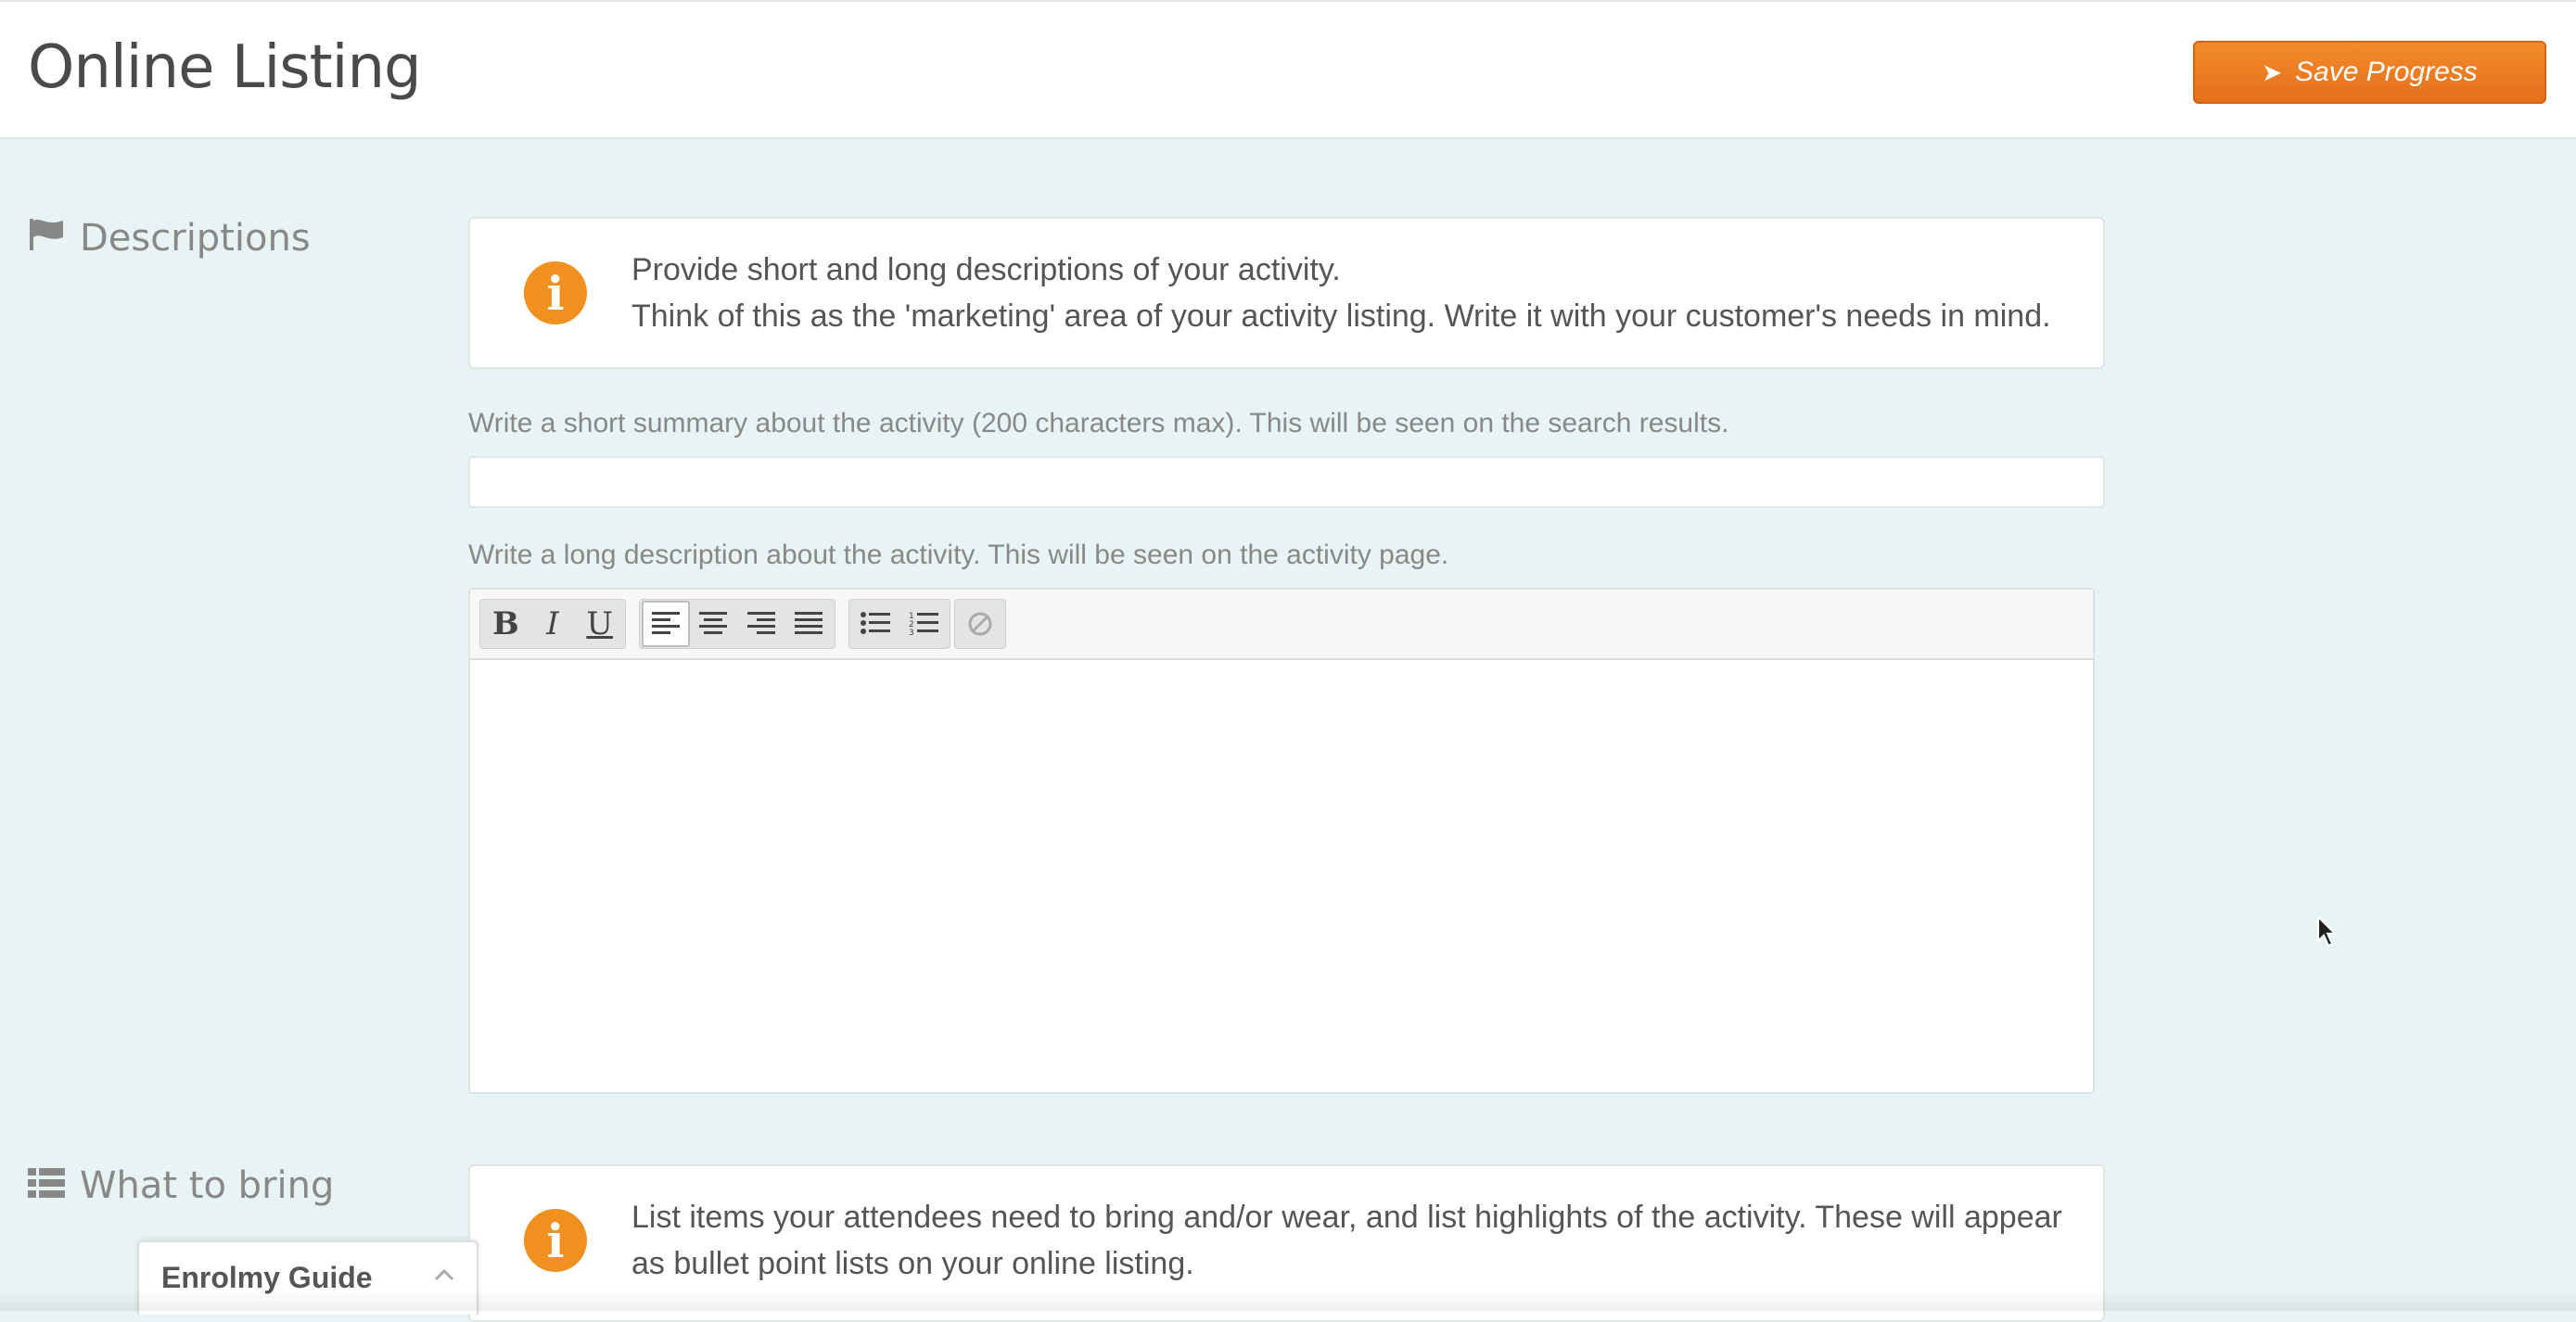  I want to click on align-center-button, so click(713, 624).